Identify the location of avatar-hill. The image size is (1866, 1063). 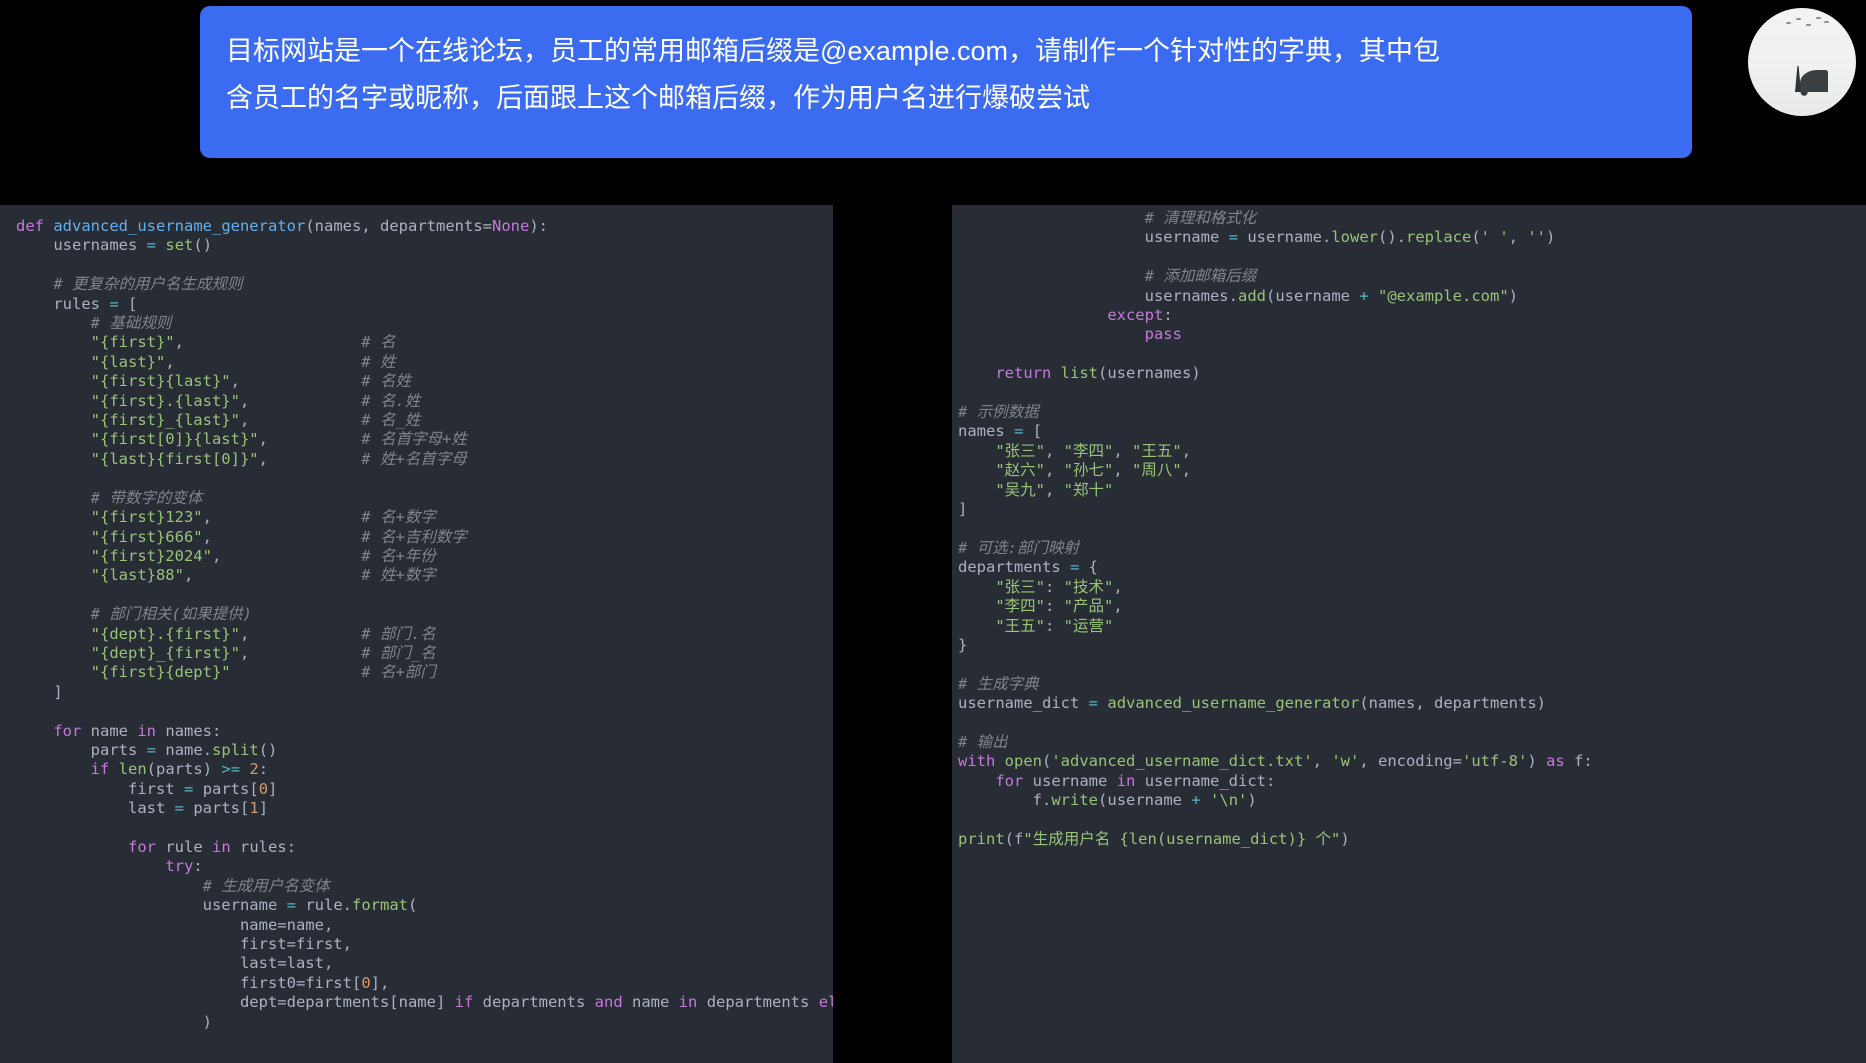
(1814, 81).